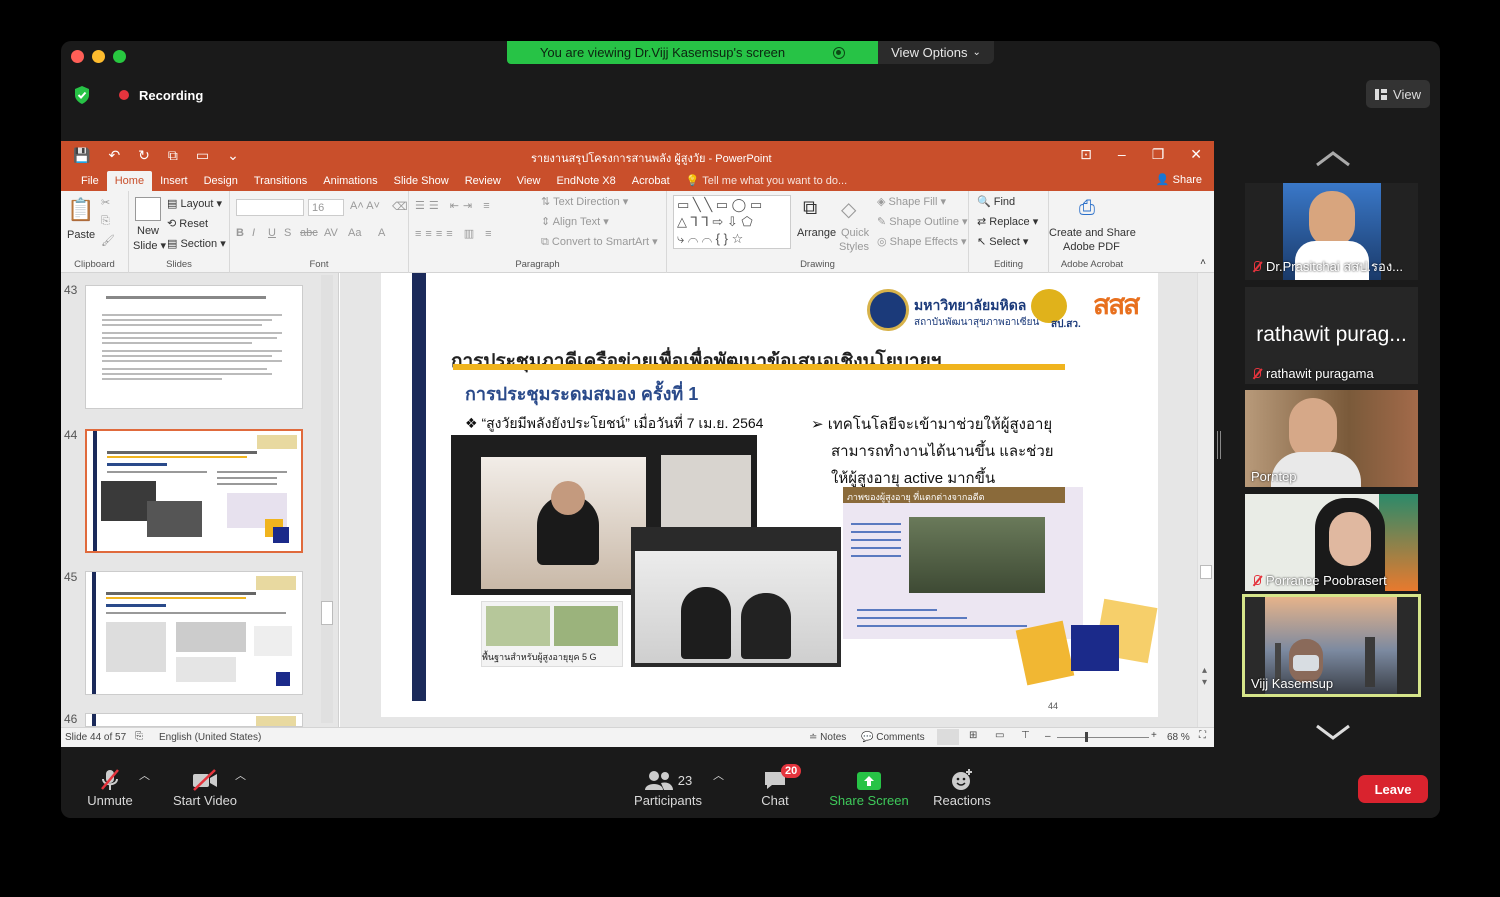 The image size is (1500, 897). What do you see at coordinates (454, 205) in the screenshot?
I see `bullets-icon: ☰☰ ⇤⇥ ≡` at bounding box center [454, 205].